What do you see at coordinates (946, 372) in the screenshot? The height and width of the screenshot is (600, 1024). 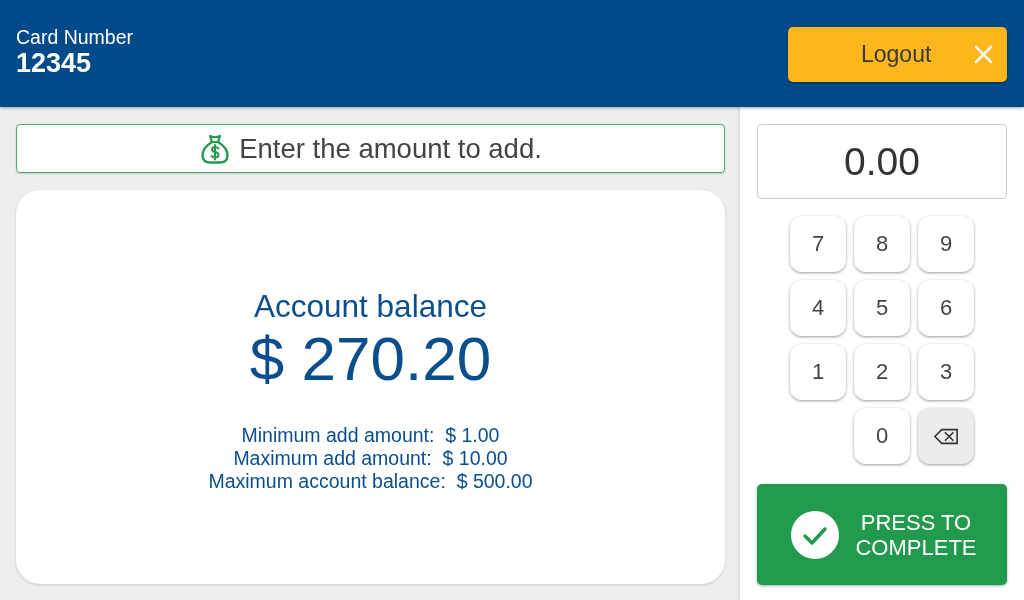 I see `digit-key: 3` at bounding box center [946, 372].